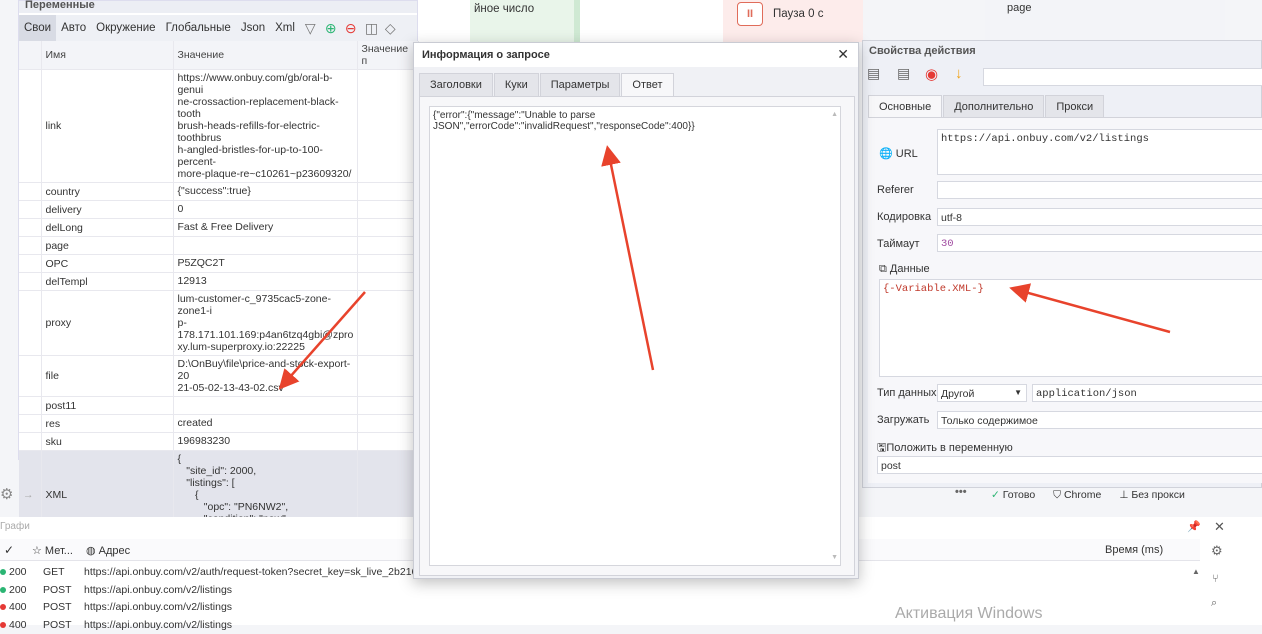 The height and width of the screenshot is (634, 1262). I want to click on col-default: Значение п, so click(388, 55).